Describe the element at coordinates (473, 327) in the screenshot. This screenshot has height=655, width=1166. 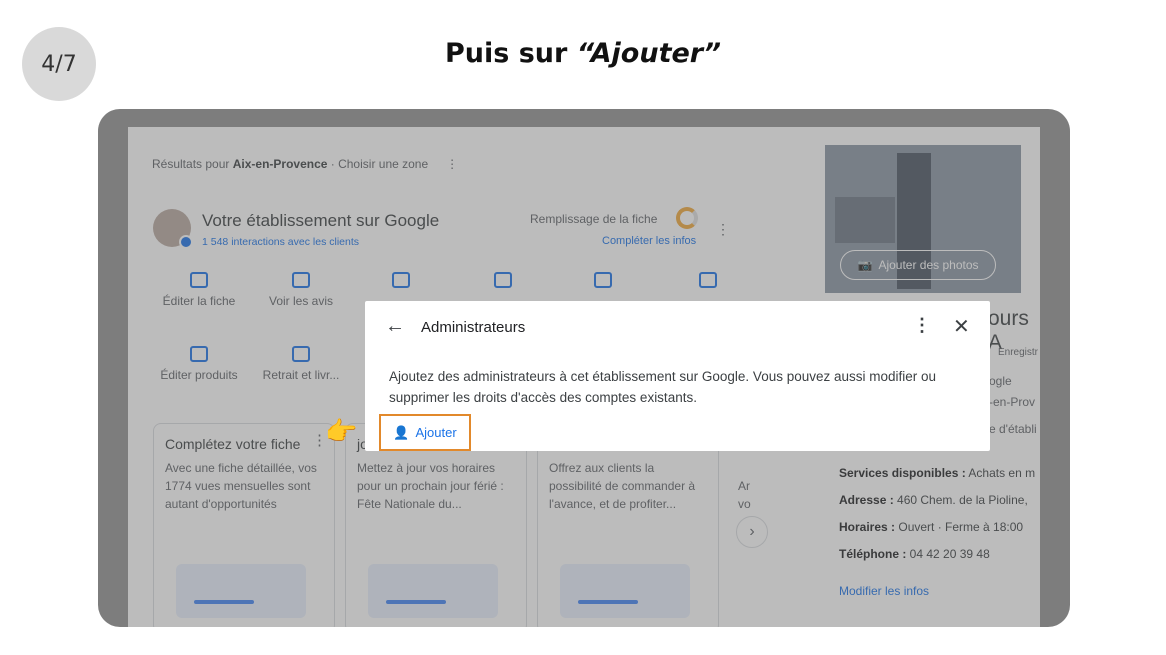
I see `dialog-title: Administrateurs` at that location.